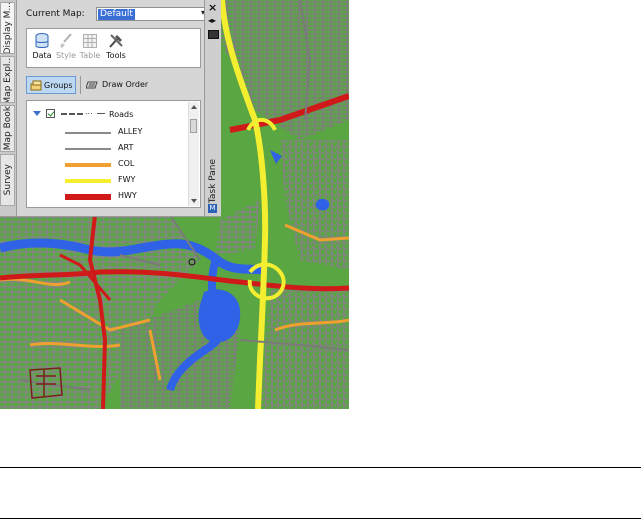  Describe the element at coordinates (66, 40) in the screenshot. I see `brush-icon` at that location.